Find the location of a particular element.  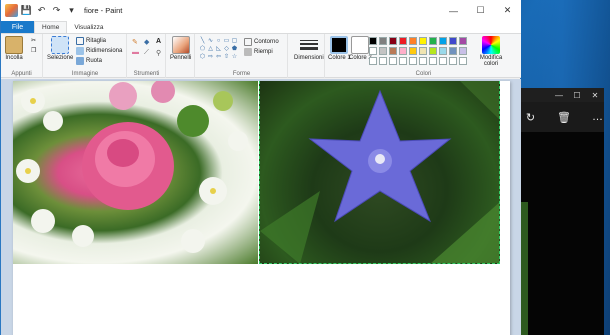

right-triangle-shape-icon: ◺ is located at coordinates (218, 48).